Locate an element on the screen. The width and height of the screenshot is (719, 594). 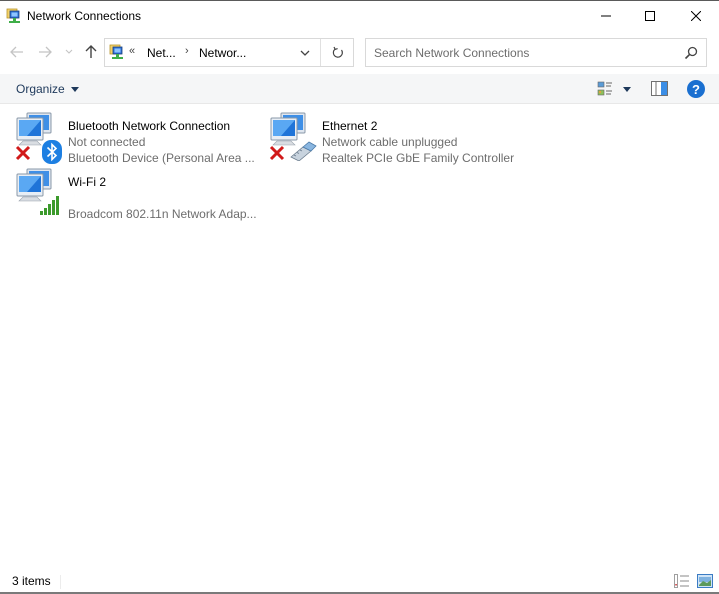
close-button is located at coordinates (696, 16).